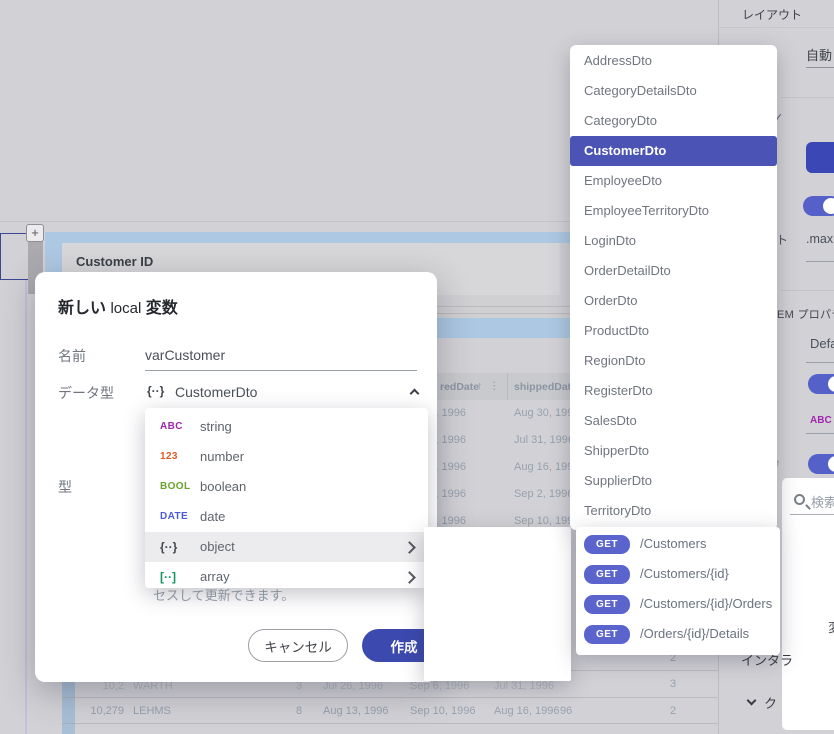  I want to click on max-field-underline, so click(820, 261).